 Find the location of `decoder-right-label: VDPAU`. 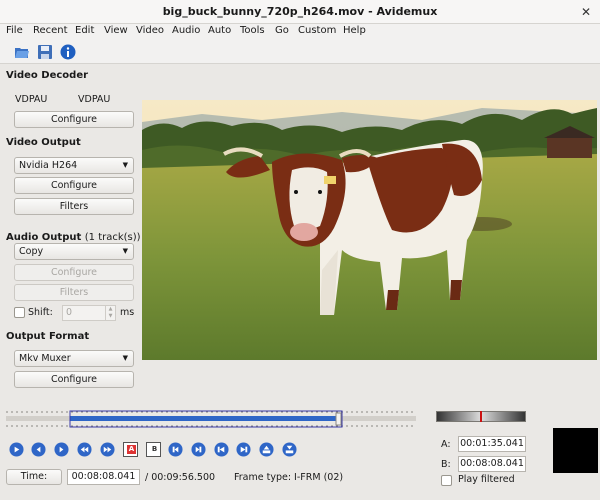

decoder-right-label: VDPAU is located at coordinates (94, 99).